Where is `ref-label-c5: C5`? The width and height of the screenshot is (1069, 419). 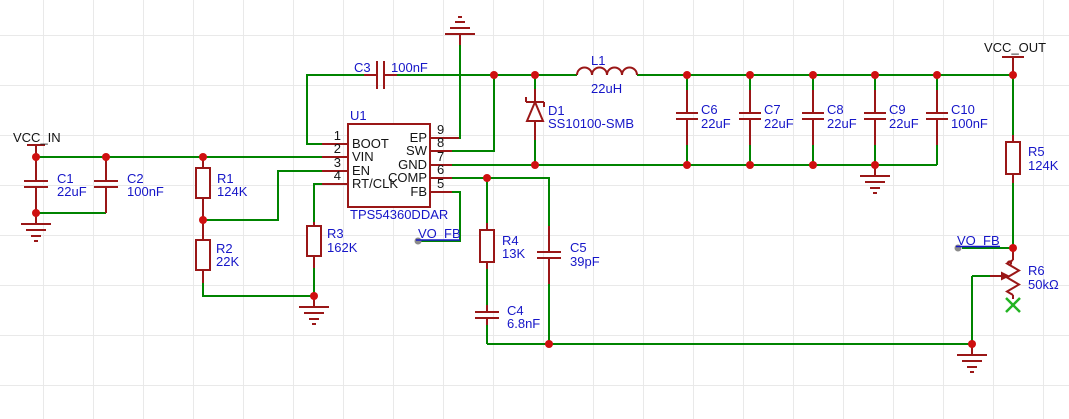 ref-label-c5: C5 is located at coordinates (578, 247).